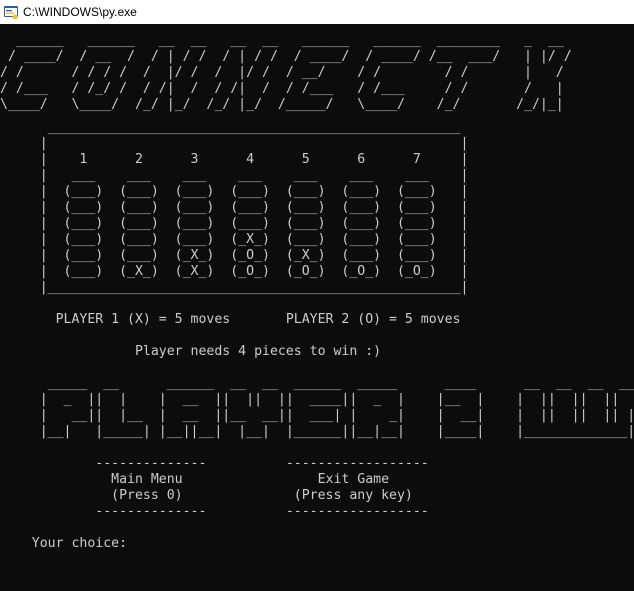  What do you see at coordinates (234, 143) in the screenshot?
I see `board-row: | |` at bounding box center [234, 143].